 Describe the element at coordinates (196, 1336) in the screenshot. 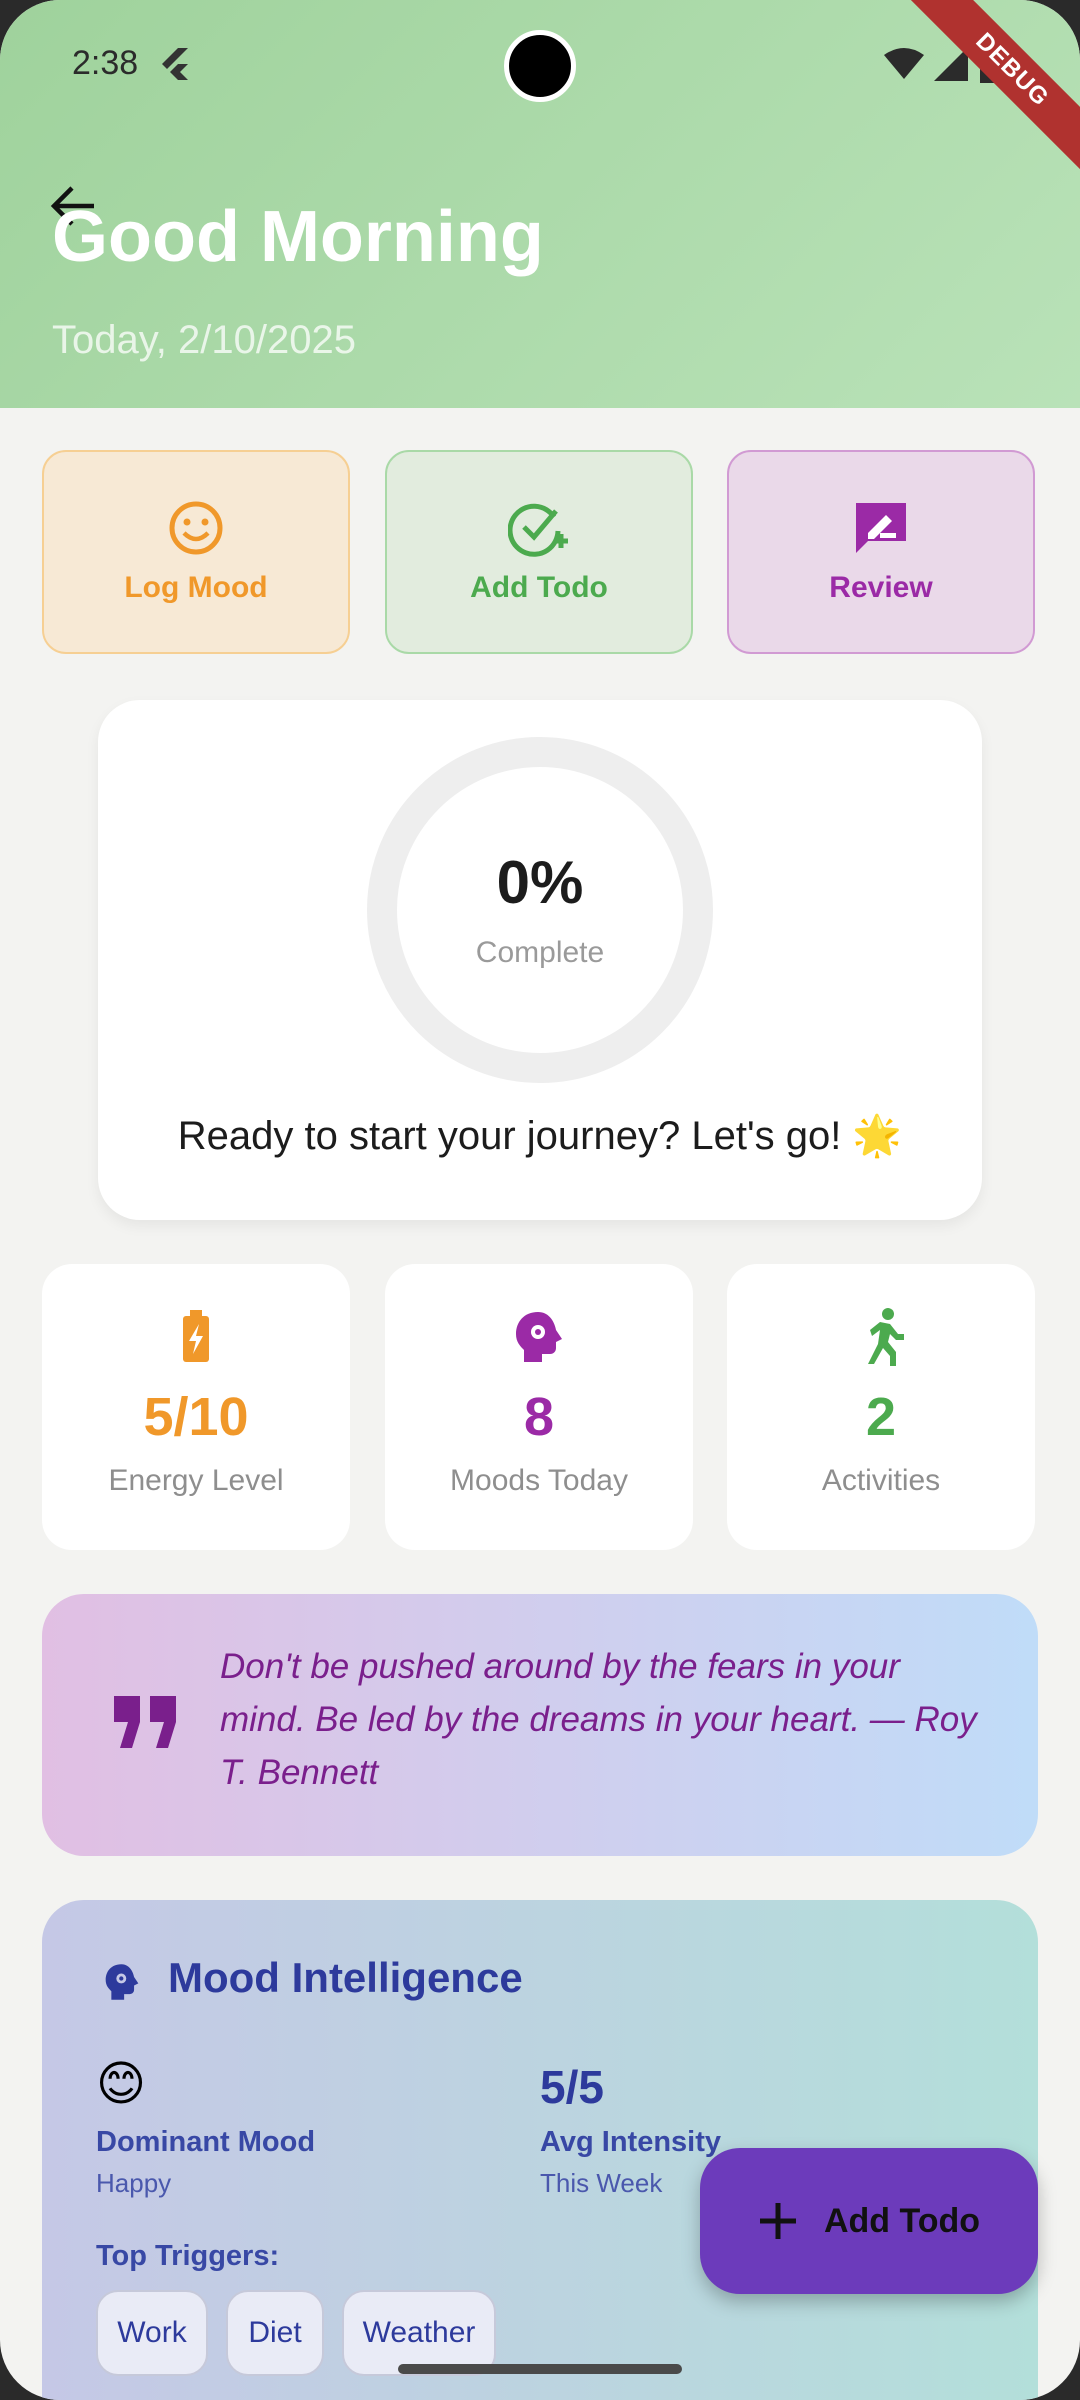

I see `battery-charging-icon` at that location.